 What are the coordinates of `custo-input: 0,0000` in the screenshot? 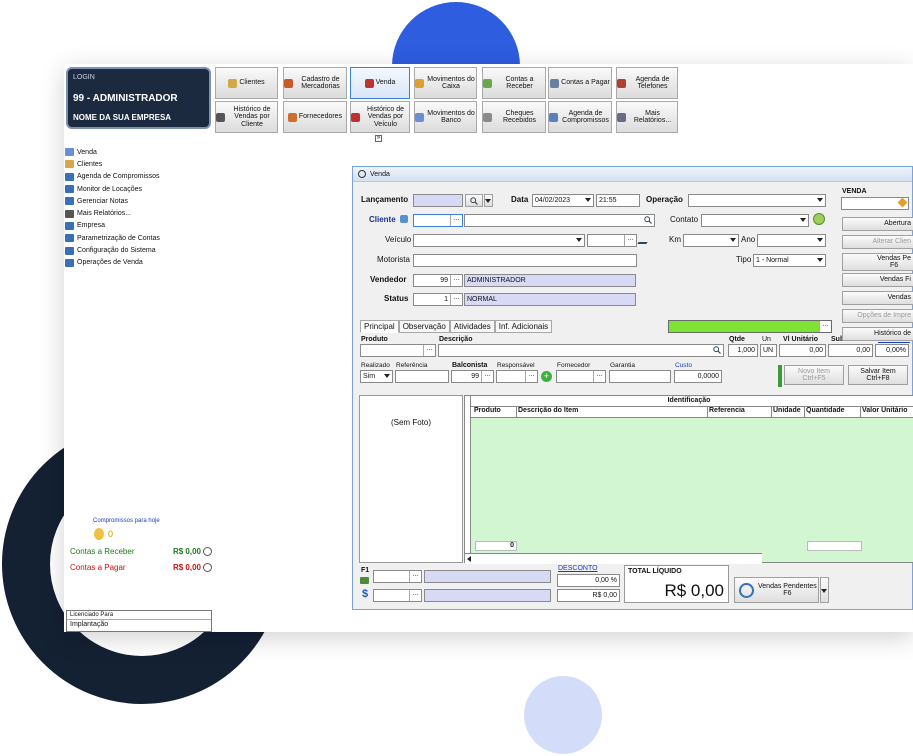 It's located at (698, 376).